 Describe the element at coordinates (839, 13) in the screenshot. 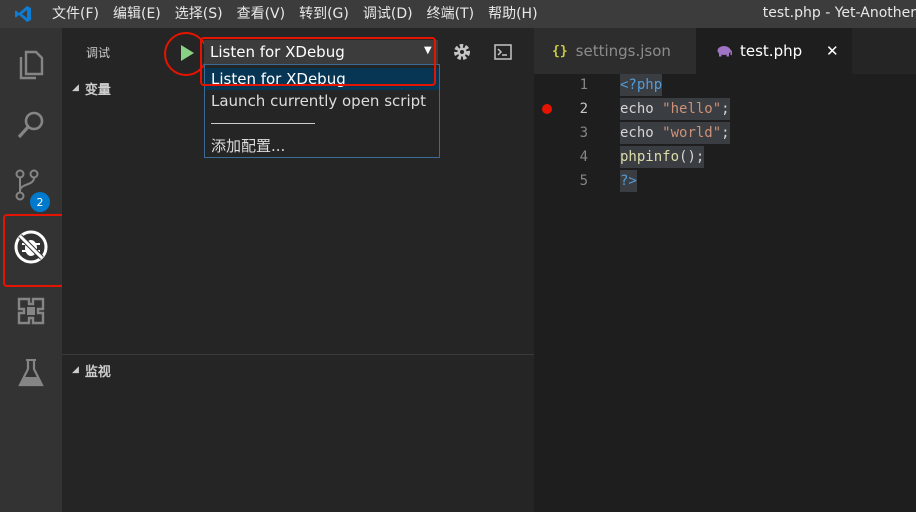

I see `window-title: test.php - Yet-Another` at that location.